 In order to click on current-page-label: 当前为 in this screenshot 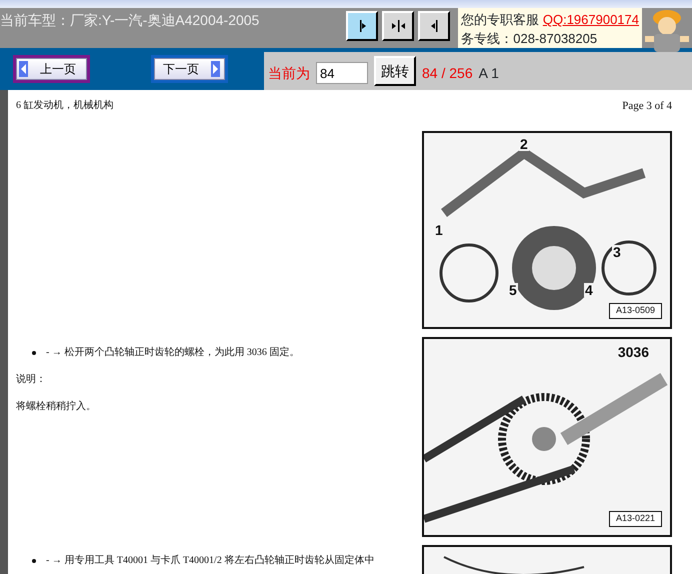, I will do `click(289, 73)`.